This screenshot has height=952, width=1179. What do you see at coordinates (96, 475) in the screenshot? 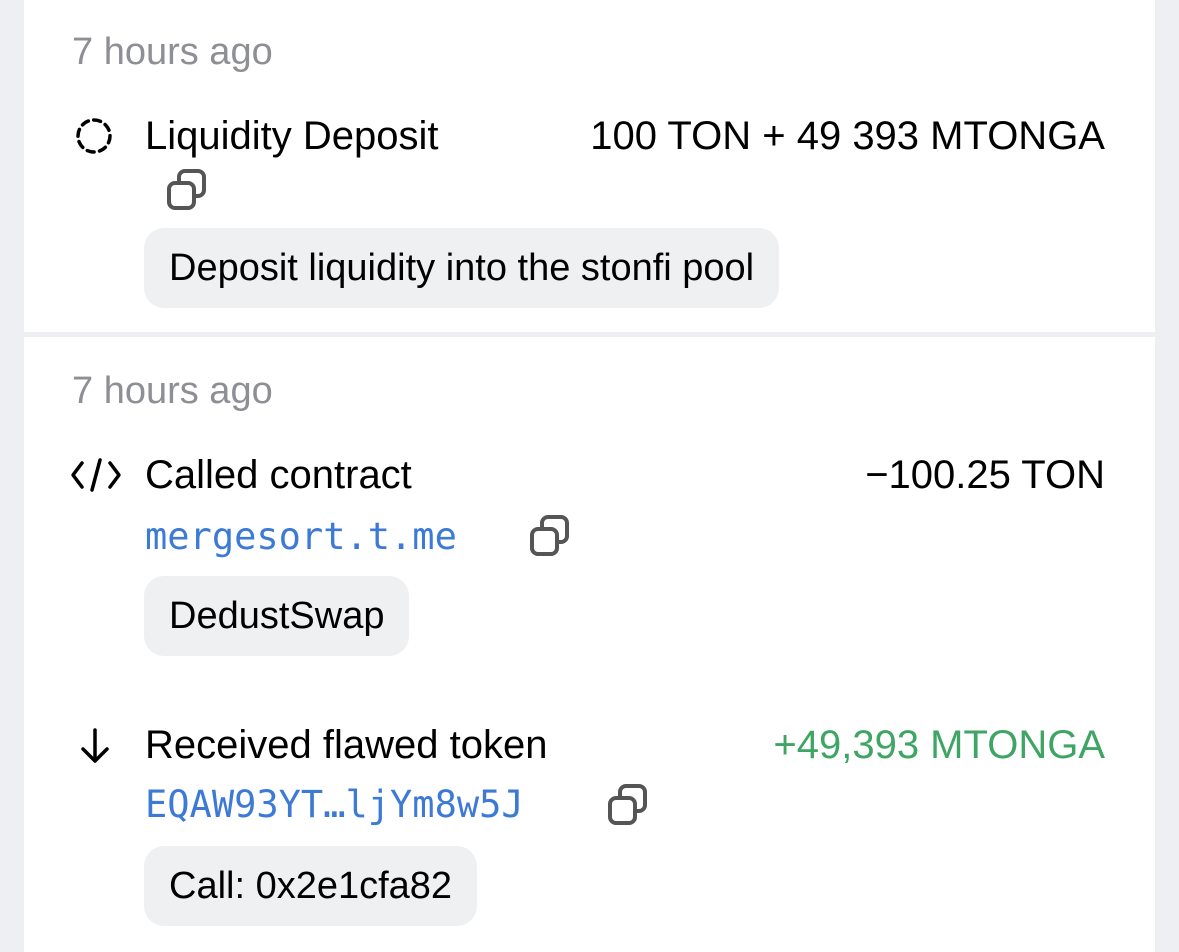
I see `code-icon` at bounding box center [96, 475].